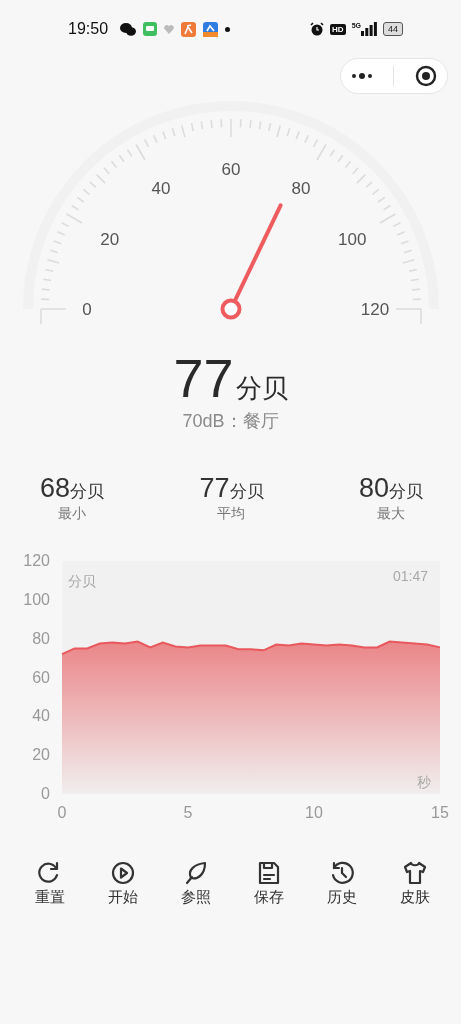 The image size is (461, 1024). I want to click on hd-badge: HD, so click(338, 29).